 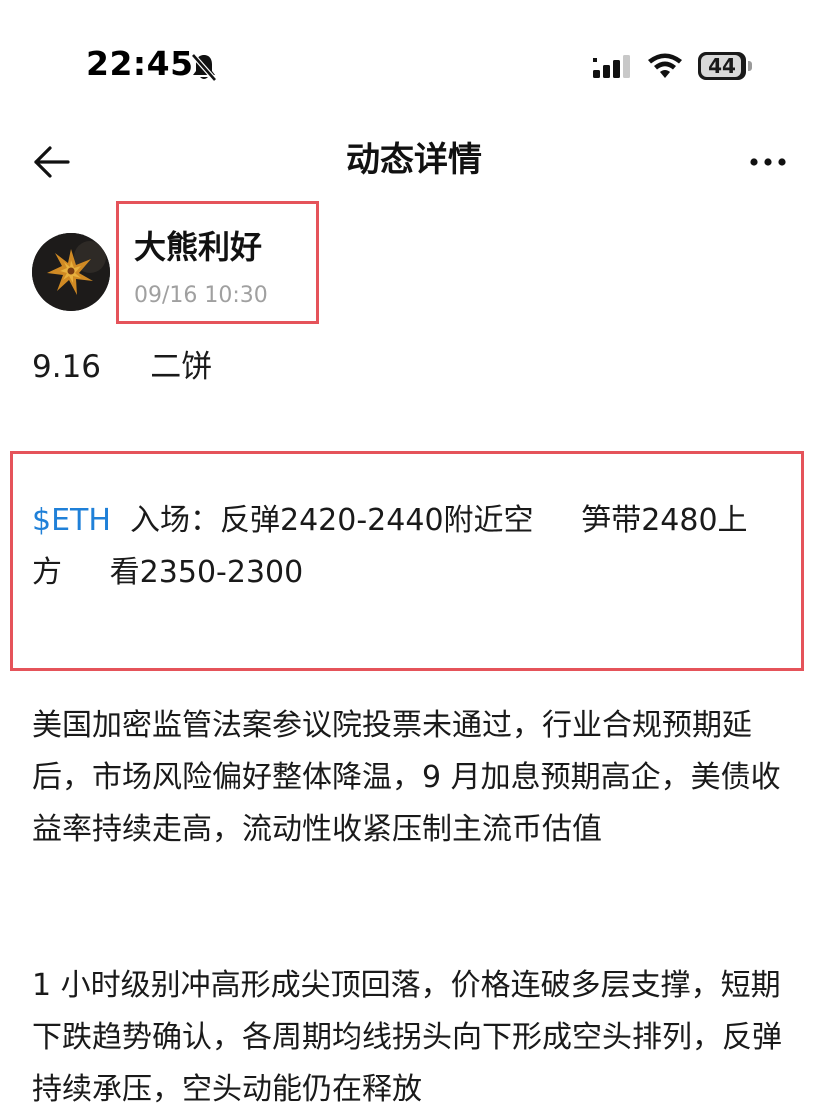 What do you see at coordinates (122, 367) in the screenshot?
I see `post-date-line: 9.16 二饼` at bounding box center [122, 367].